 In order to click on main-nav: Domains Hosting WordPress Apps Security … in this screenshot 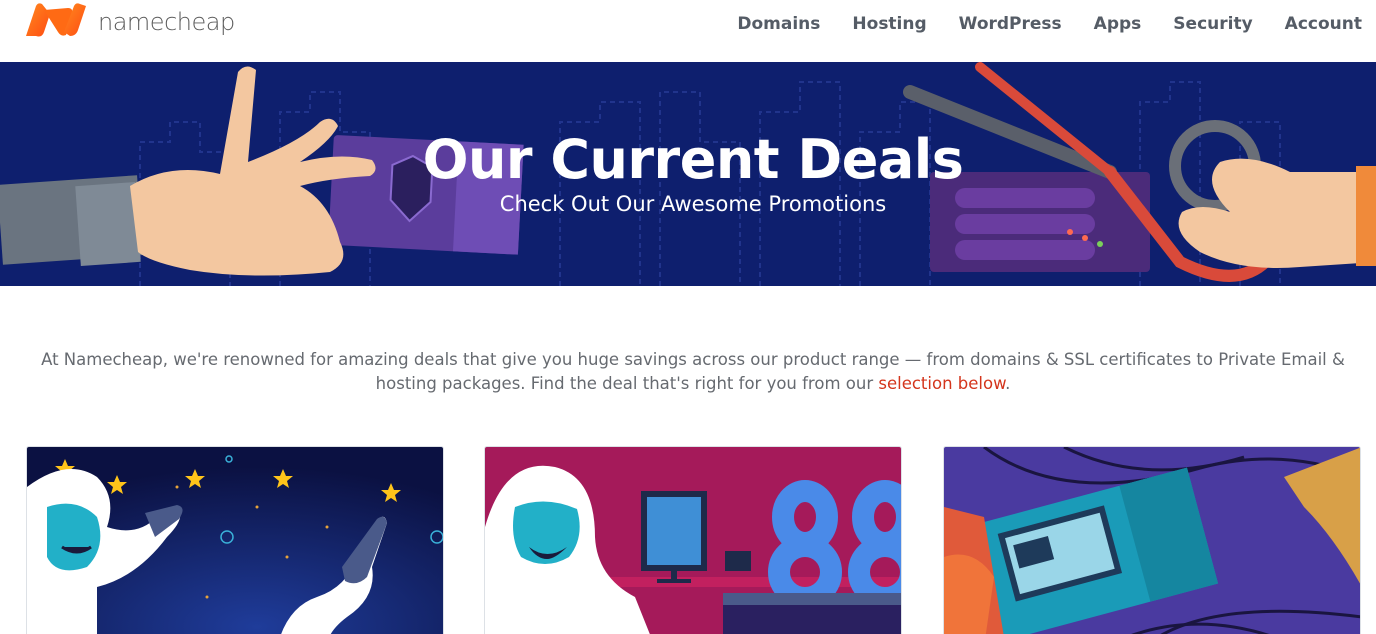, I will do `click(1041, 24)`.